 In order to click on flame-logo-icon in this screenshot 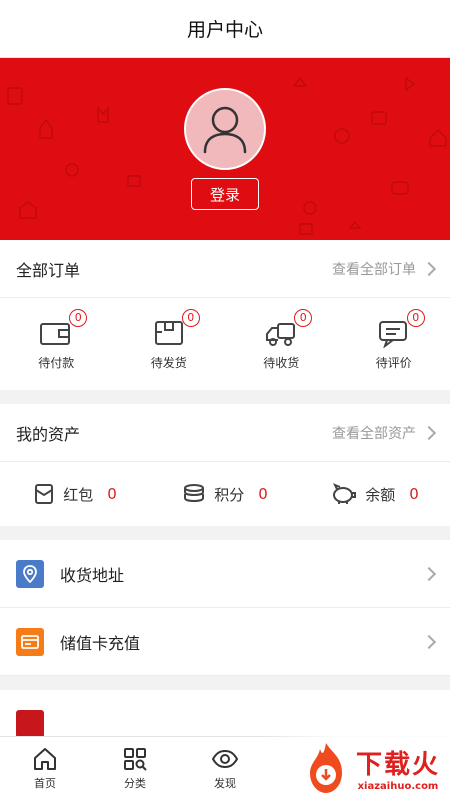, I will do `click(325, 768)`.